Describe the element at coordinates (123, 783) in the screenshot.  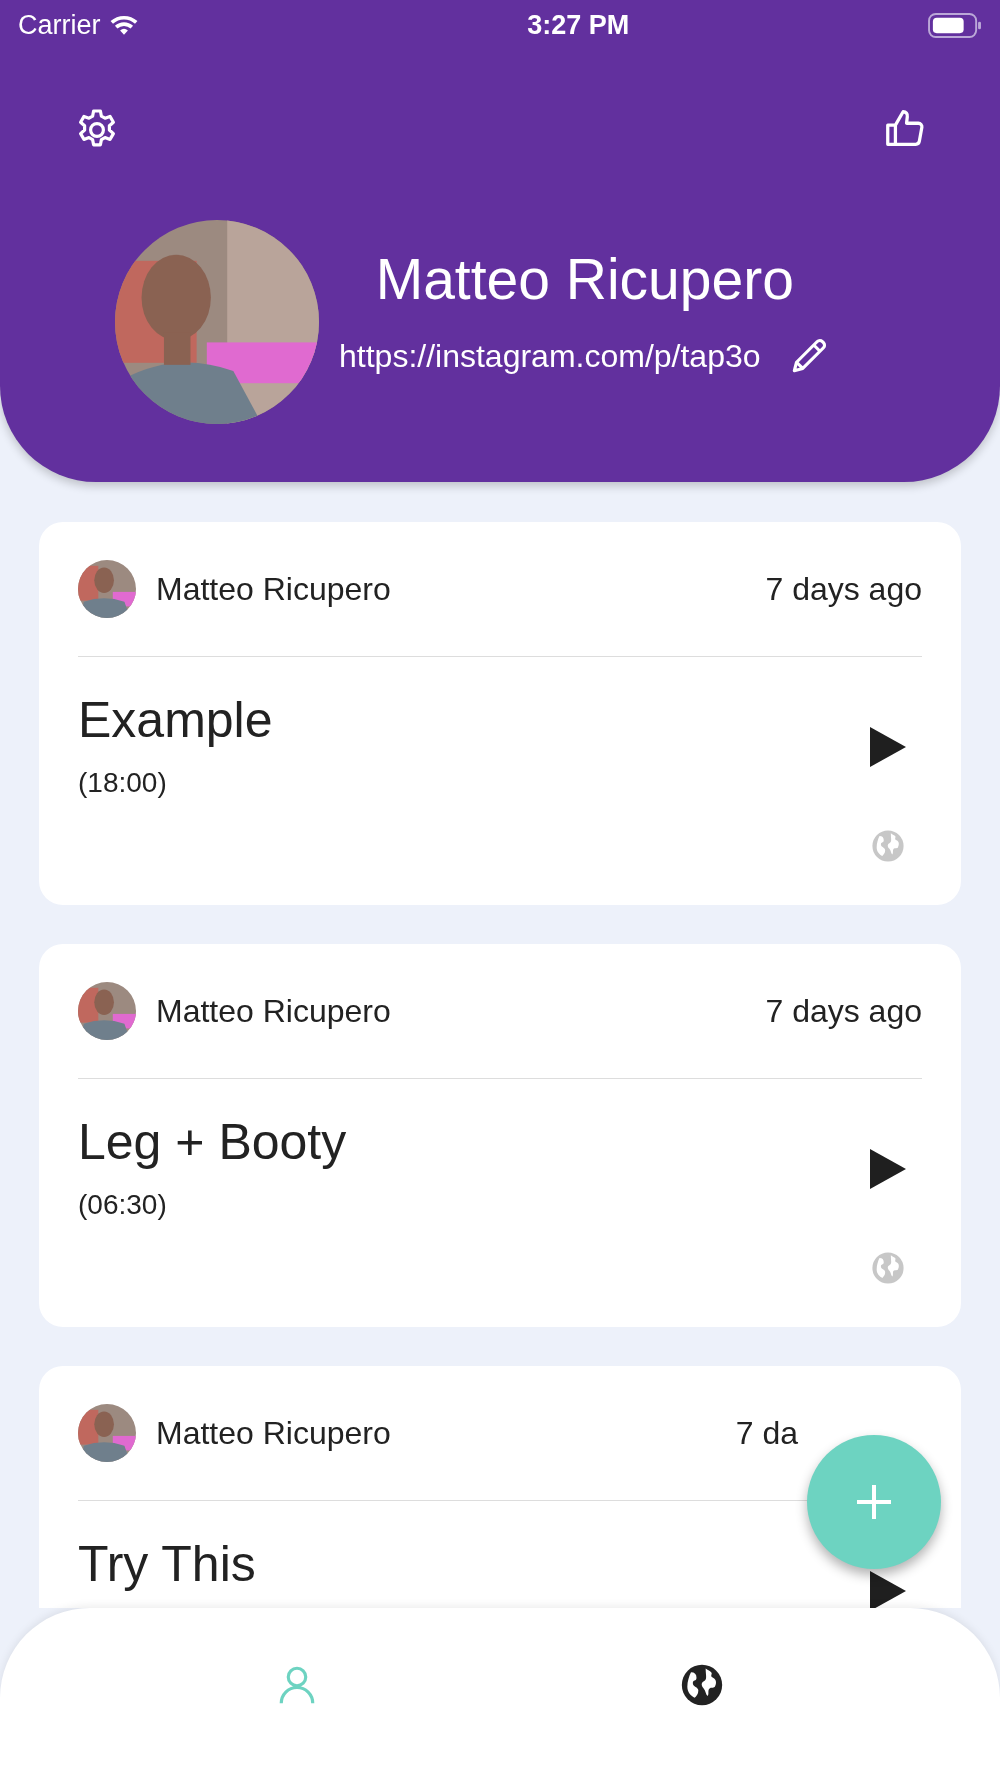
I see `workout-duration: (18:00)` at that location.